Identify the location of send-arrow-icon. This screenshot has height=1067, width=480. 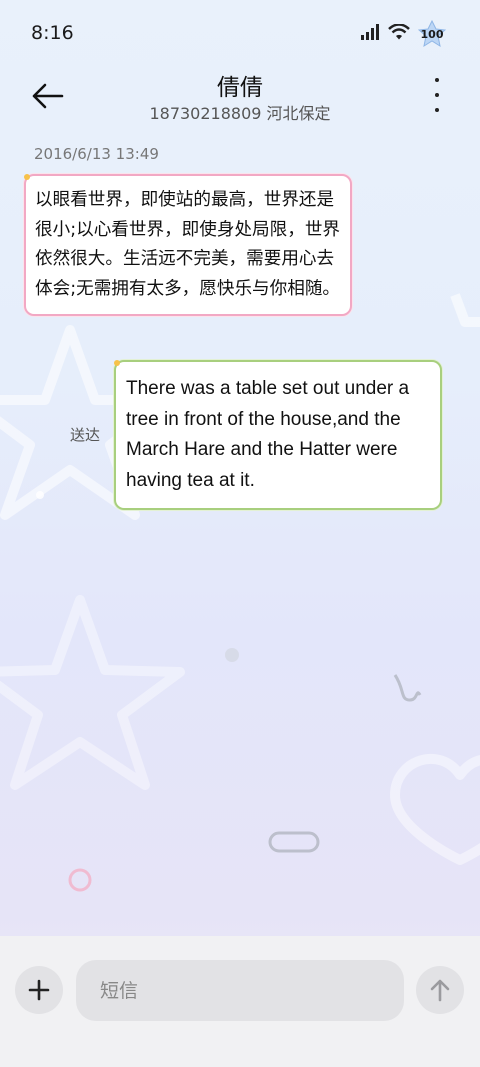
(440, 990).